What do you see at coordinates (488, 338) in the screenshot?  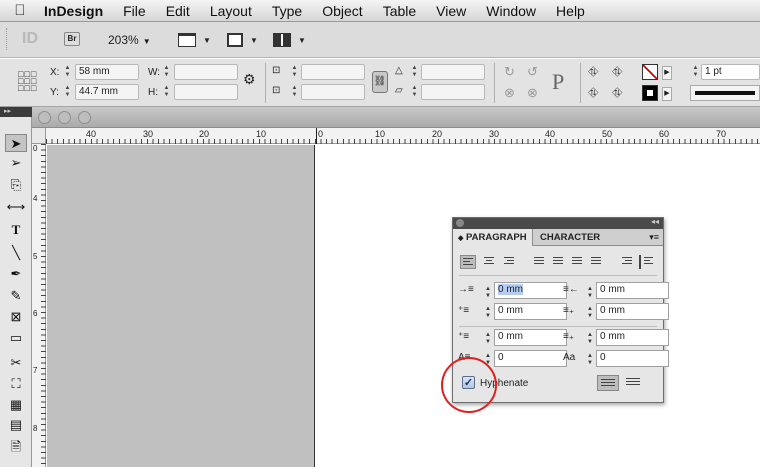 I see `space-before-stepper: ▲ ▼` at bounding box center [488, 338].